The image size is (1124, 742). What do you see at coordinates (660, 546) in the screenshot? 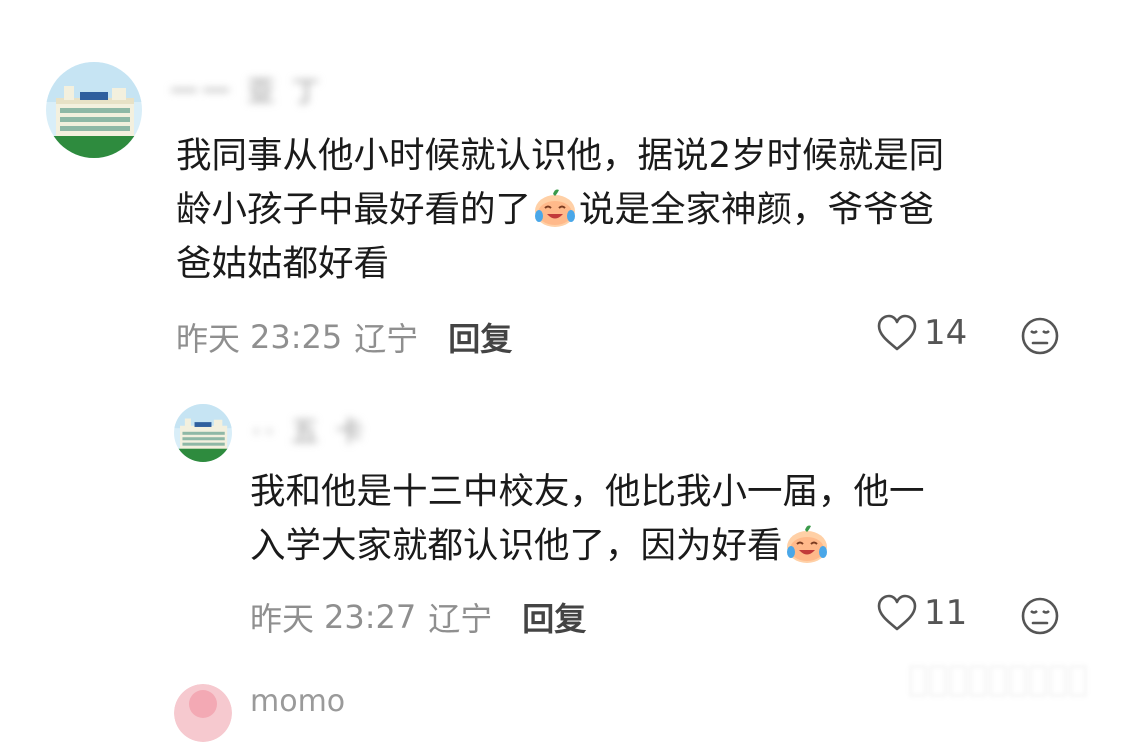
I see `comment-line: 入学大家就都认识他了，因为好看` at bounding box center [660, 546].